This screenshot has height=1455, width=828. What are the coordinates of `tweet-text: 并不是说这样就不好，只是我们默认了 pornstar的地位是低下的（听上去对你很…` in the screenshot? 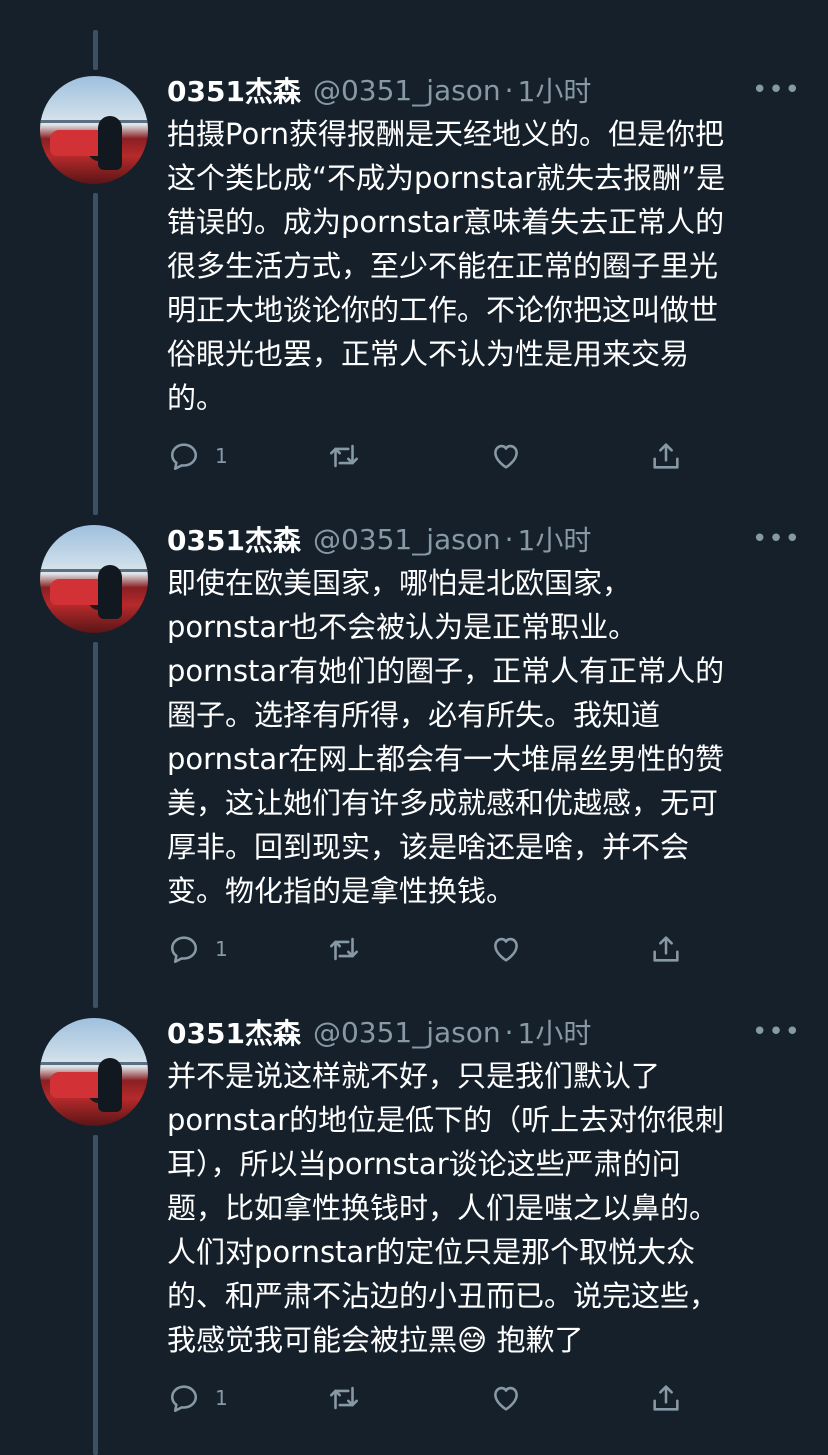 It's located at (446, 1208).